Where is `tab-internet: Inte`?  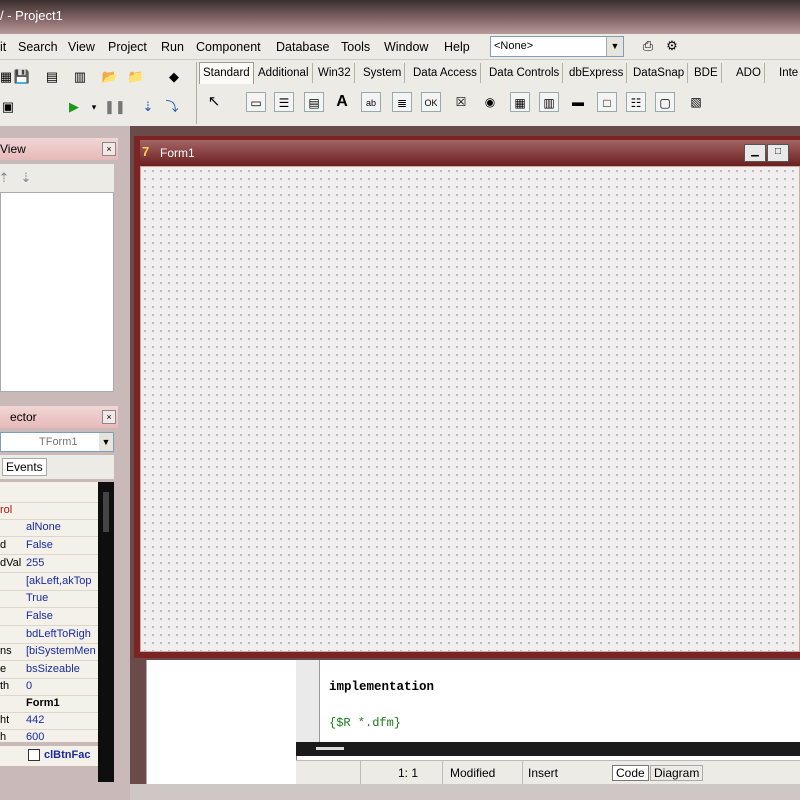
tab-internet: Inte is located at coordinates (788, 73).